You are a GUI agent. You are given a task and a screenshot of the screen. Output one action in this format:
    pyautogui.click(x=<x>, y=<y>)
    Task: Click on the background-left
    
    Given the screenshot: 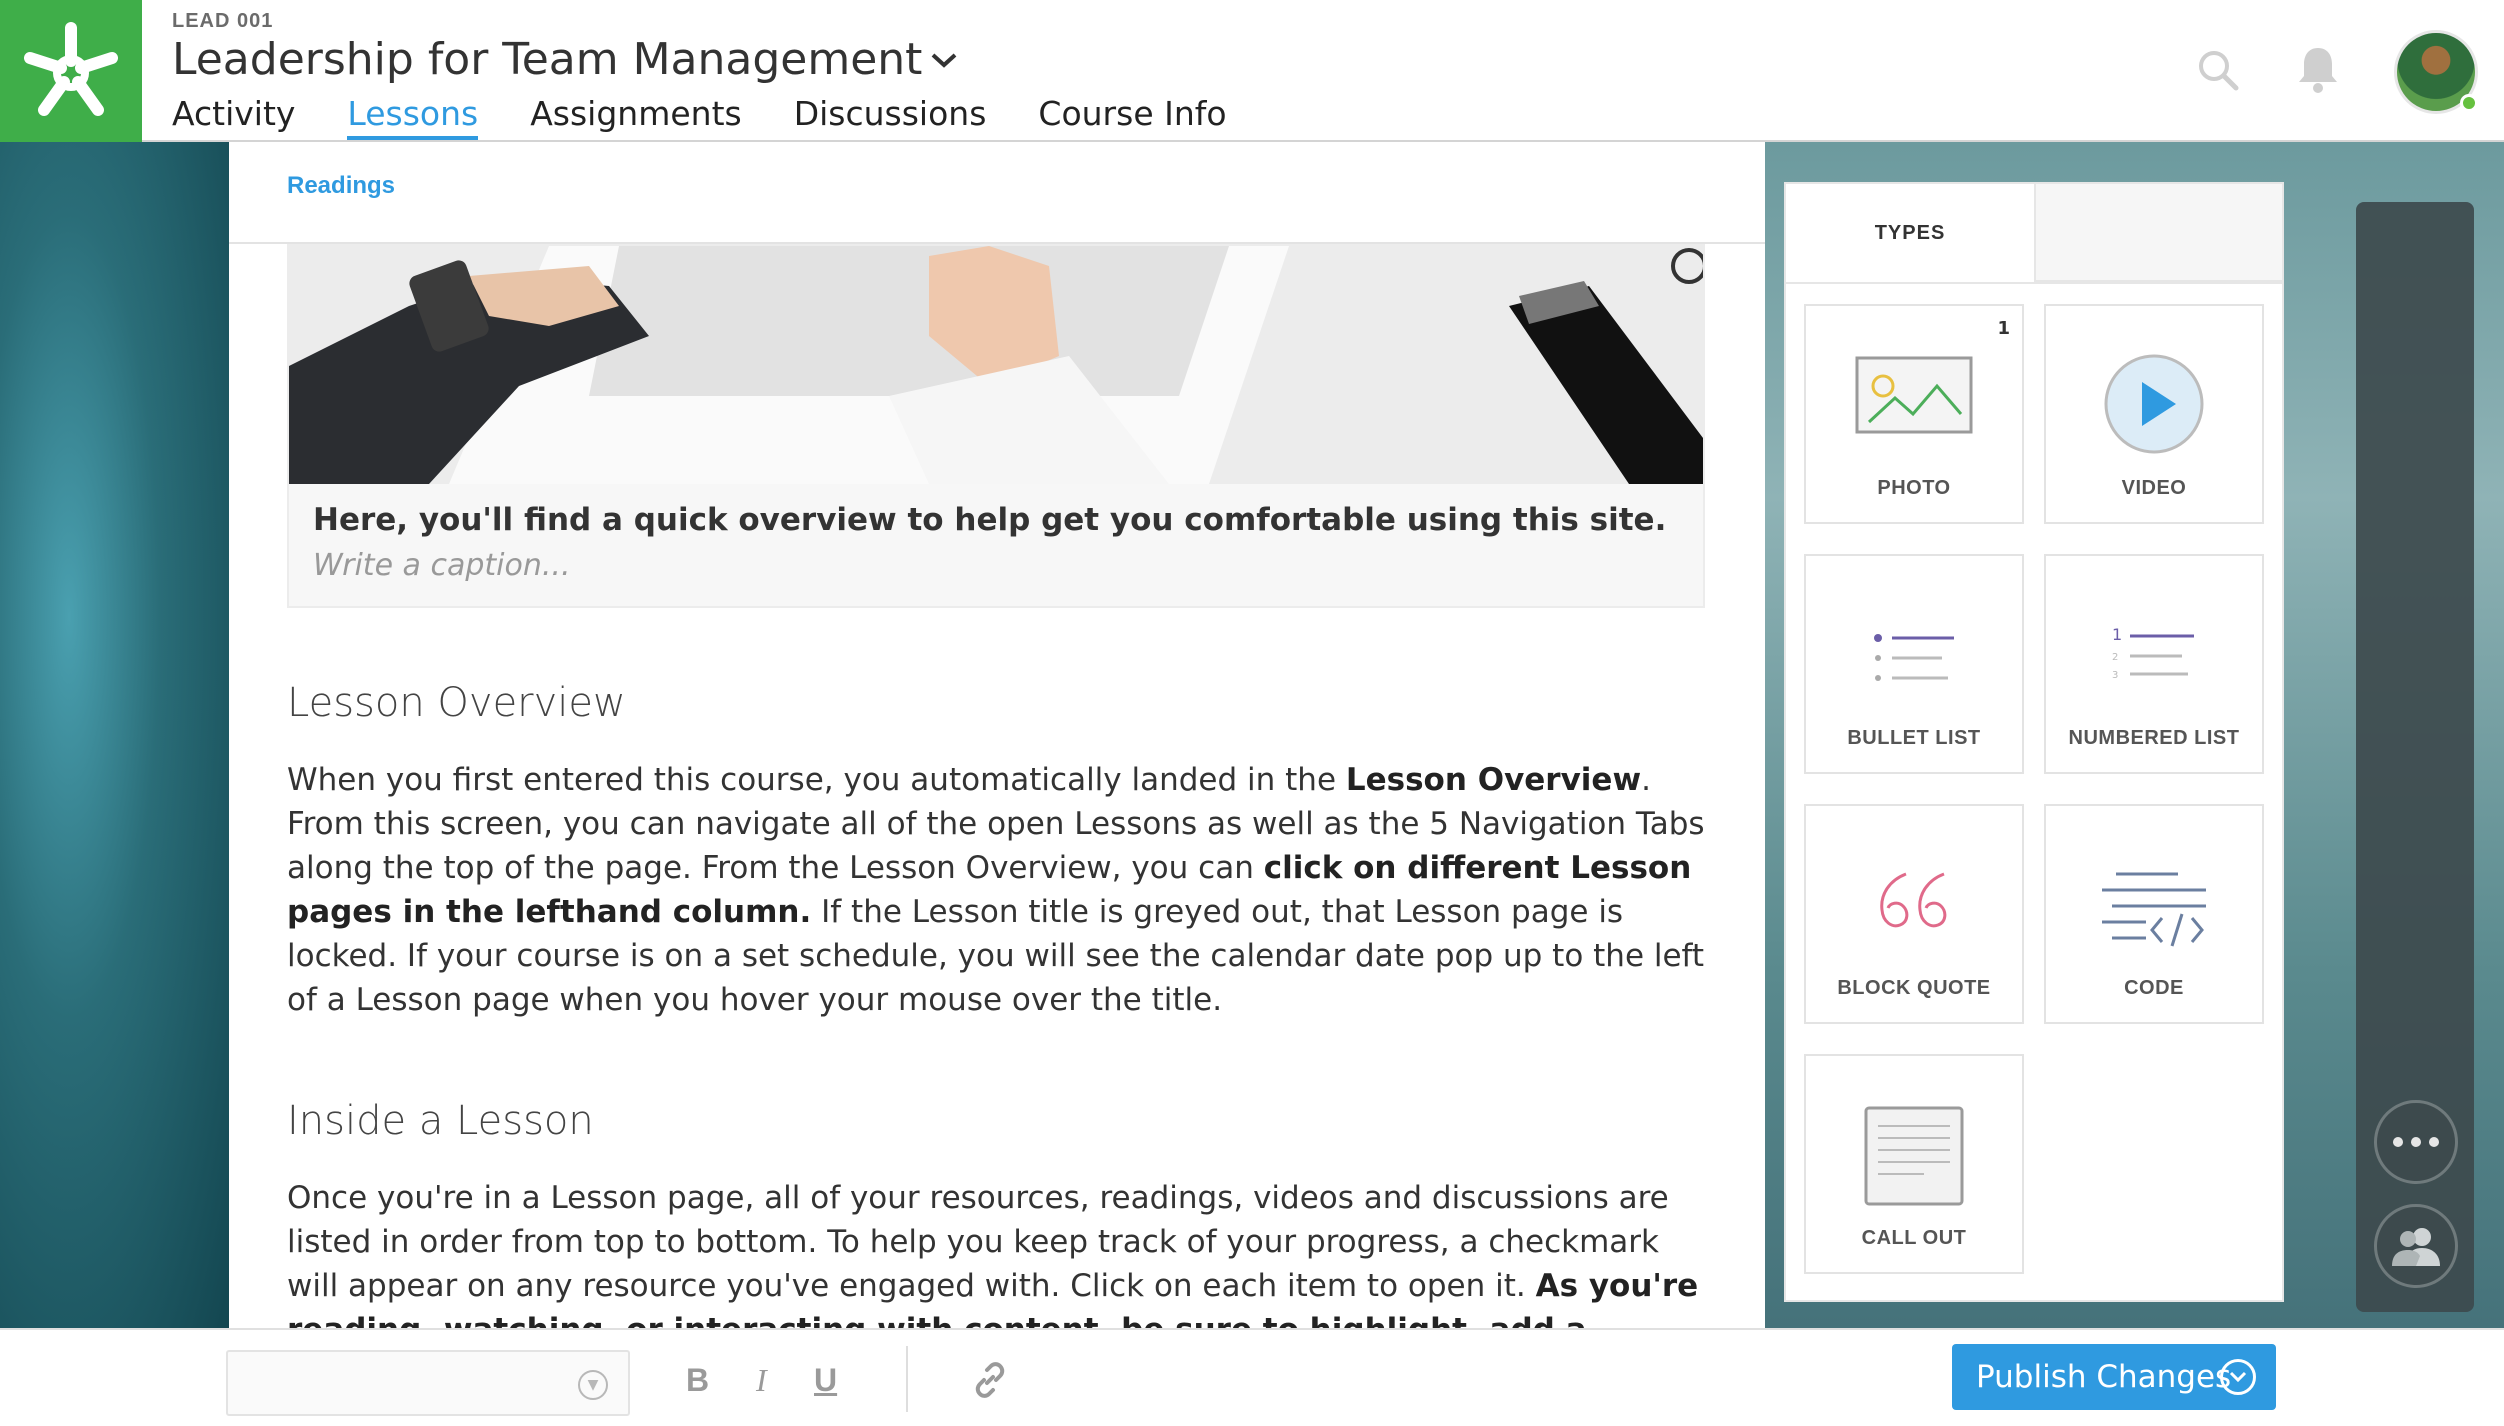 What is the action you would take?
    pyautogui.click(x=115, y=735)
    